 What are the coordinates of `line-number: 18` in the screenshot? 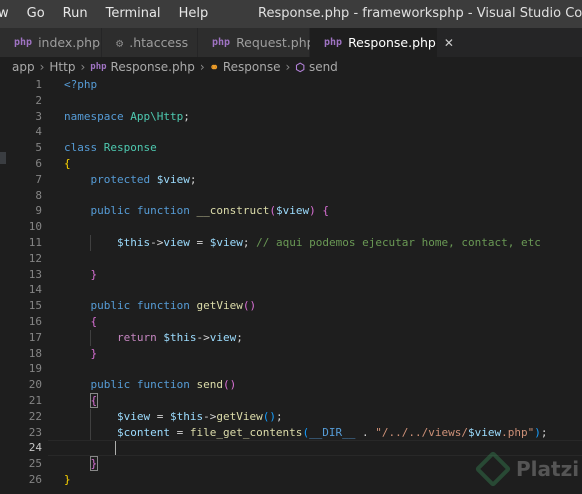 It's located at (35, 353).